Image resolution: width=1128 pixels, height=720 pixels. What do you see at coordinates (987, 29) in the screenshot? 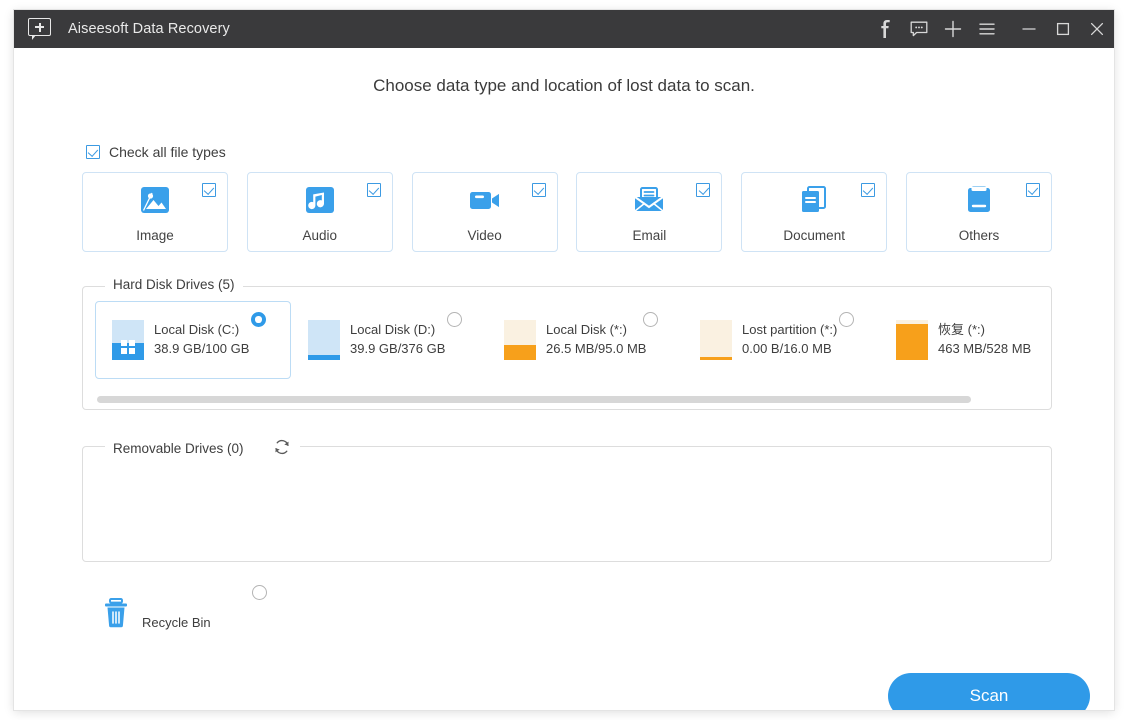
I see `menu-button` at bounding box center [987, 29].